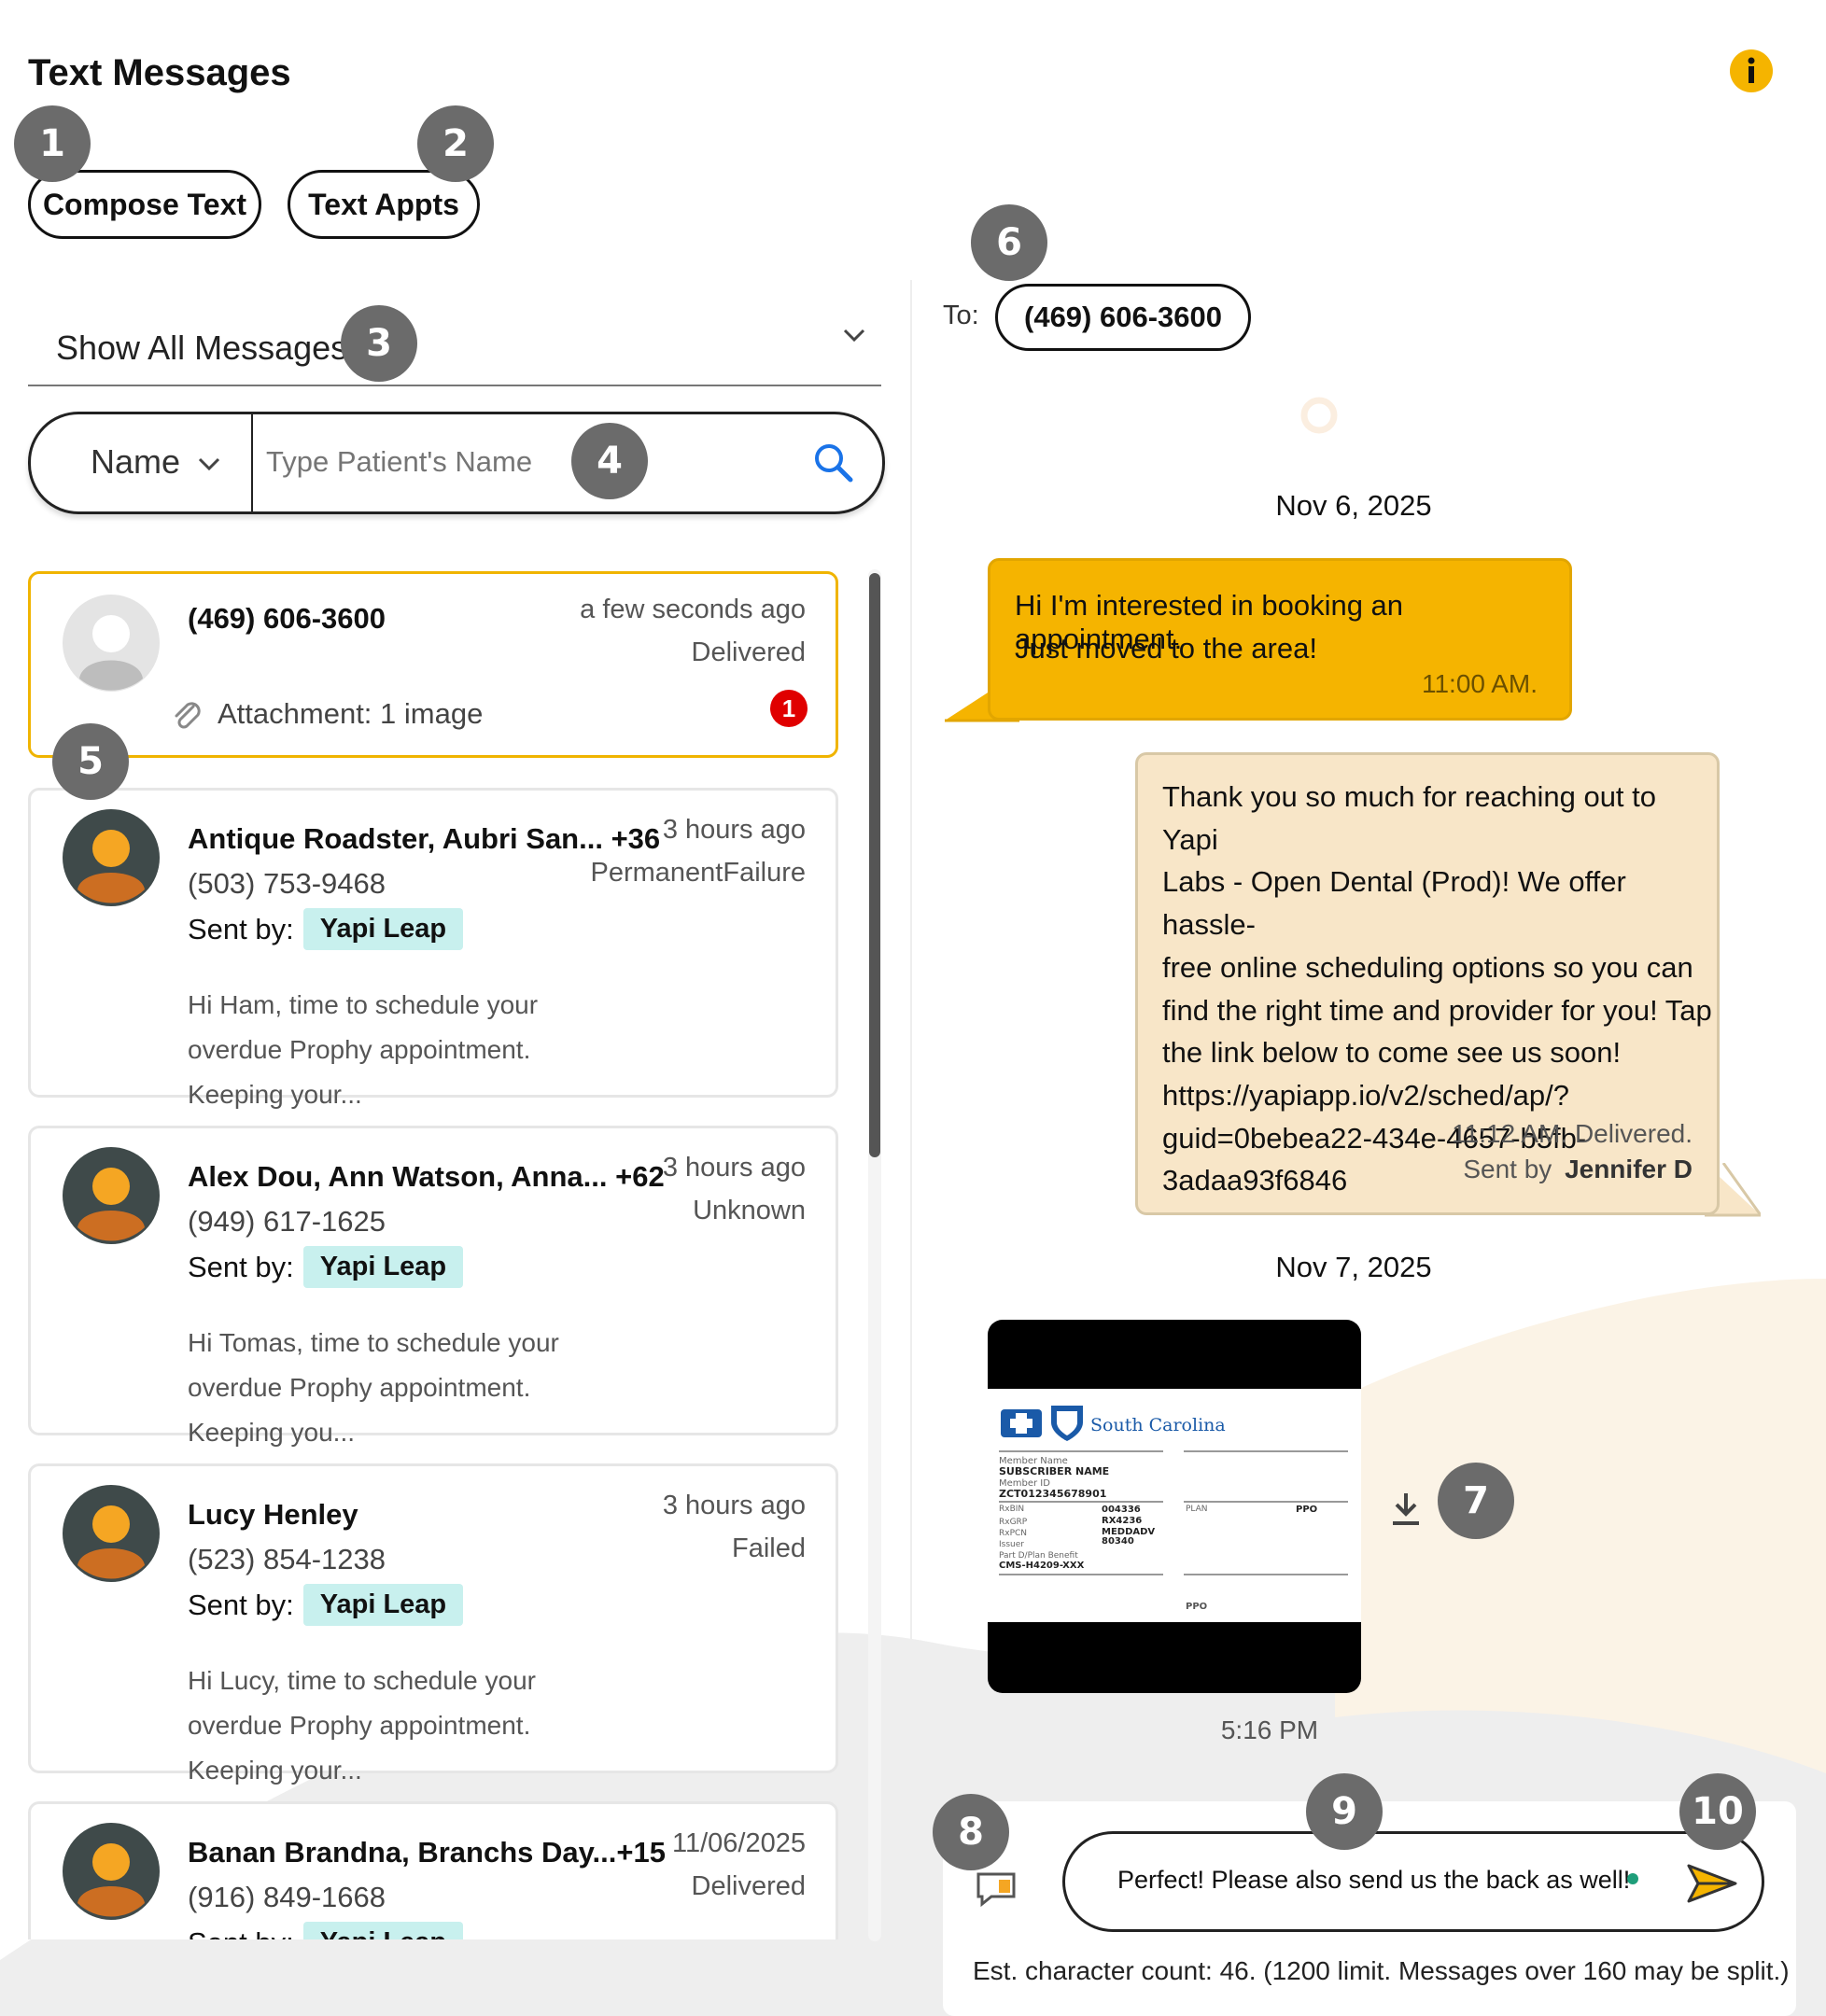 The height and width of the screenshot is (2016, 1826). What do you see at coordinates (749, 1210) in the screenshot?
I see `conversation-status: Unknown` at bounding box center [749, 1210].